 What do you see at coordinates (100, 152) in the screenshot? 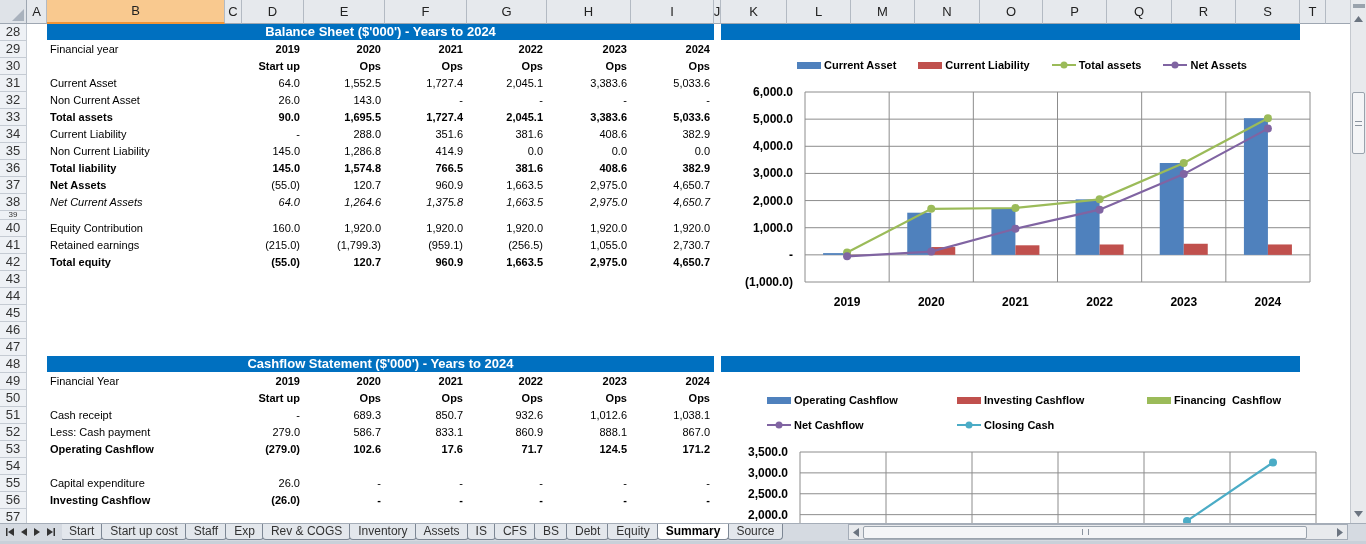
I see `row-label: Non Current Liability` at bounding box center [100, 152].